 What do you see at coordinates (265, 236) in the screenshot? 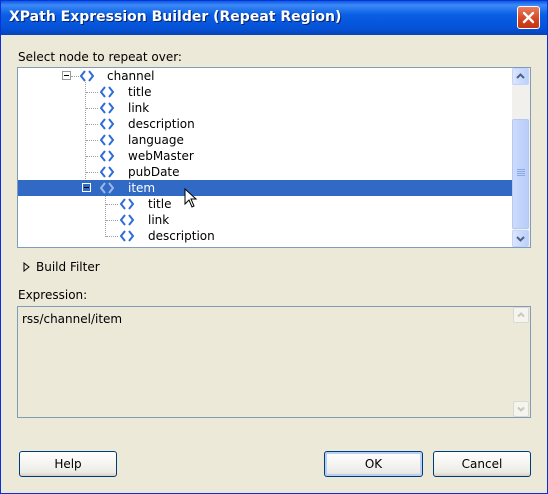
I see `tree-item-item-description: description` at bounding box center [265, 236].